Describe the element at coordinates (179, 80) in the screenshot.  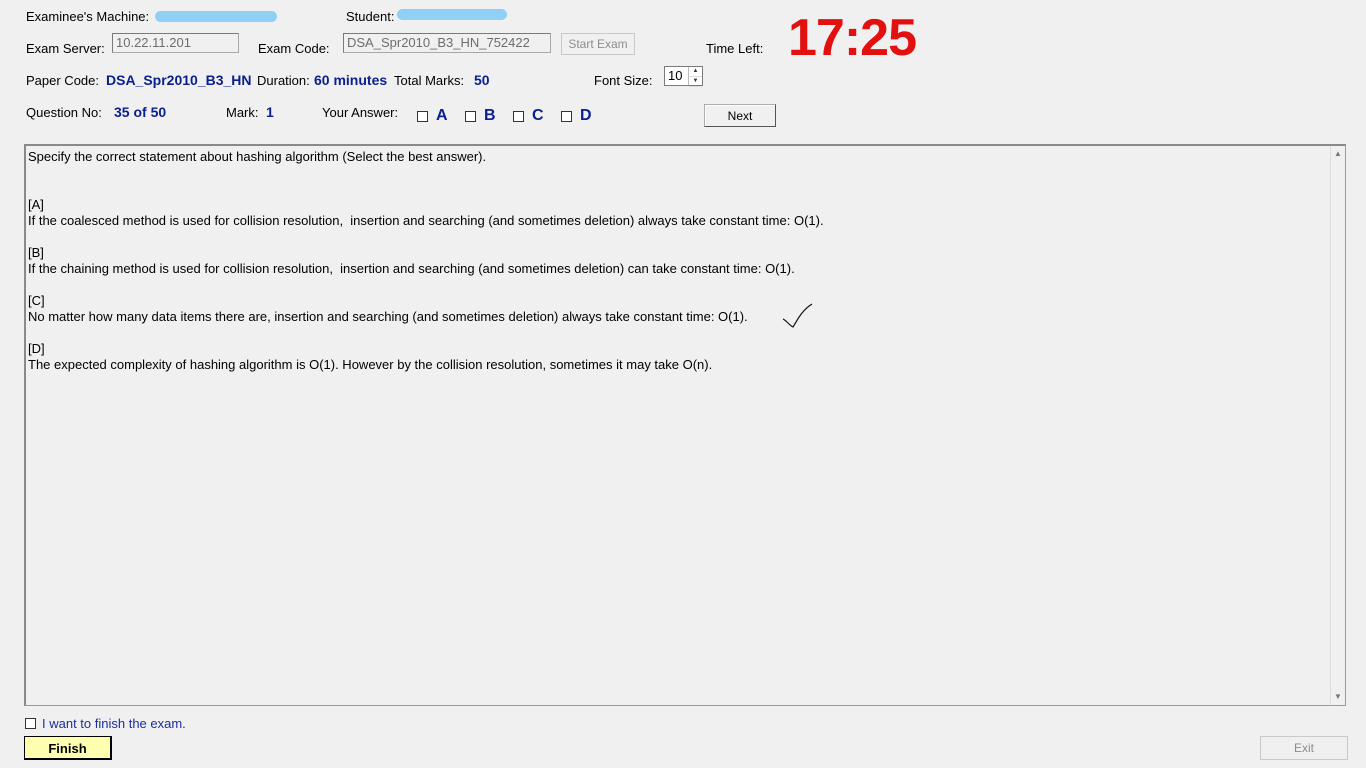
I see `paper-code-value: DSA_Spr2010_B3_HN` at that location.